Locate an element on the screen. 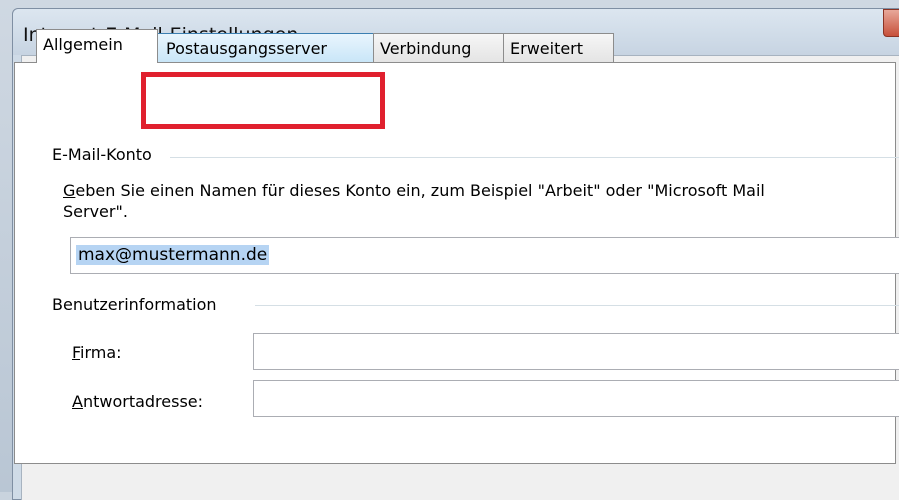 Image resolution: width=899 pixels, height=500 pixels. account-name-input: max@mustermann.de is located at coordinates (484, 255).